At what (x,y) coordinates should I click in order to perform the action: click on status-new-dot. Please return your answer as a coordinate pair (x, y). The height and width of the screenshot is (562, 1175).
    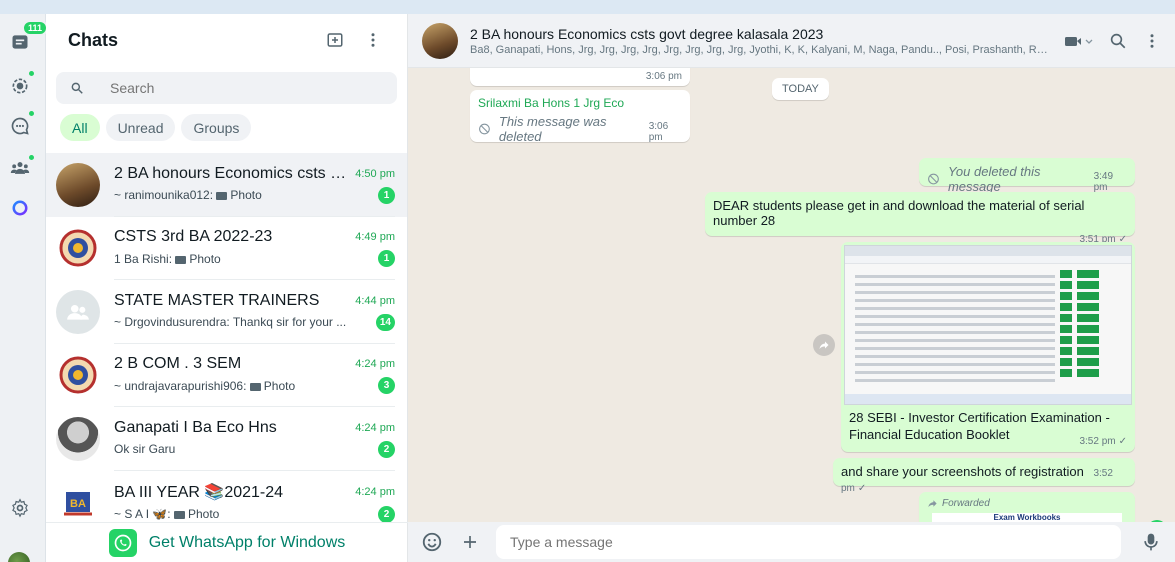
    Looking at the image, I should click on (31, 73).